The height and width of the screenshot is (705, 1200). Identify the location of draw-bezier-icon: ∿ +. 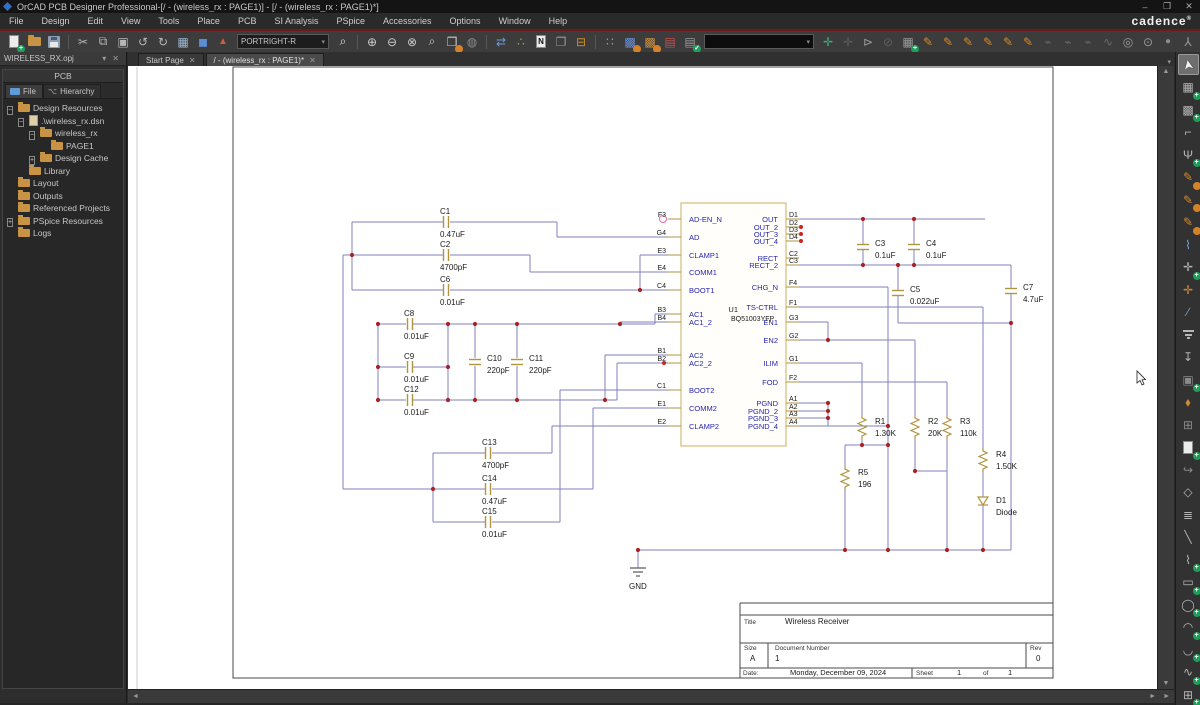
(1189, 673).